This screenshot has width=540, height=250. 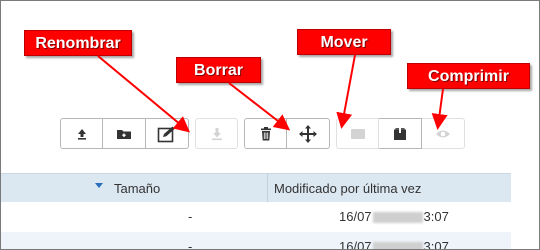 I want to click on sort-descending-icon, so click(x=99, y=185).